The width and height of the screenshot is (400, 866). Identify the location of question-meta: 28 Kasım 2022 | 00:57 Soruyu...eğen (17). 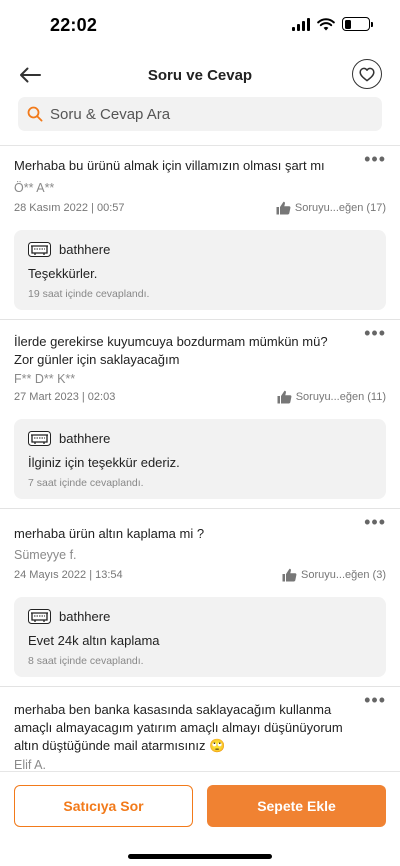
(200, 208).